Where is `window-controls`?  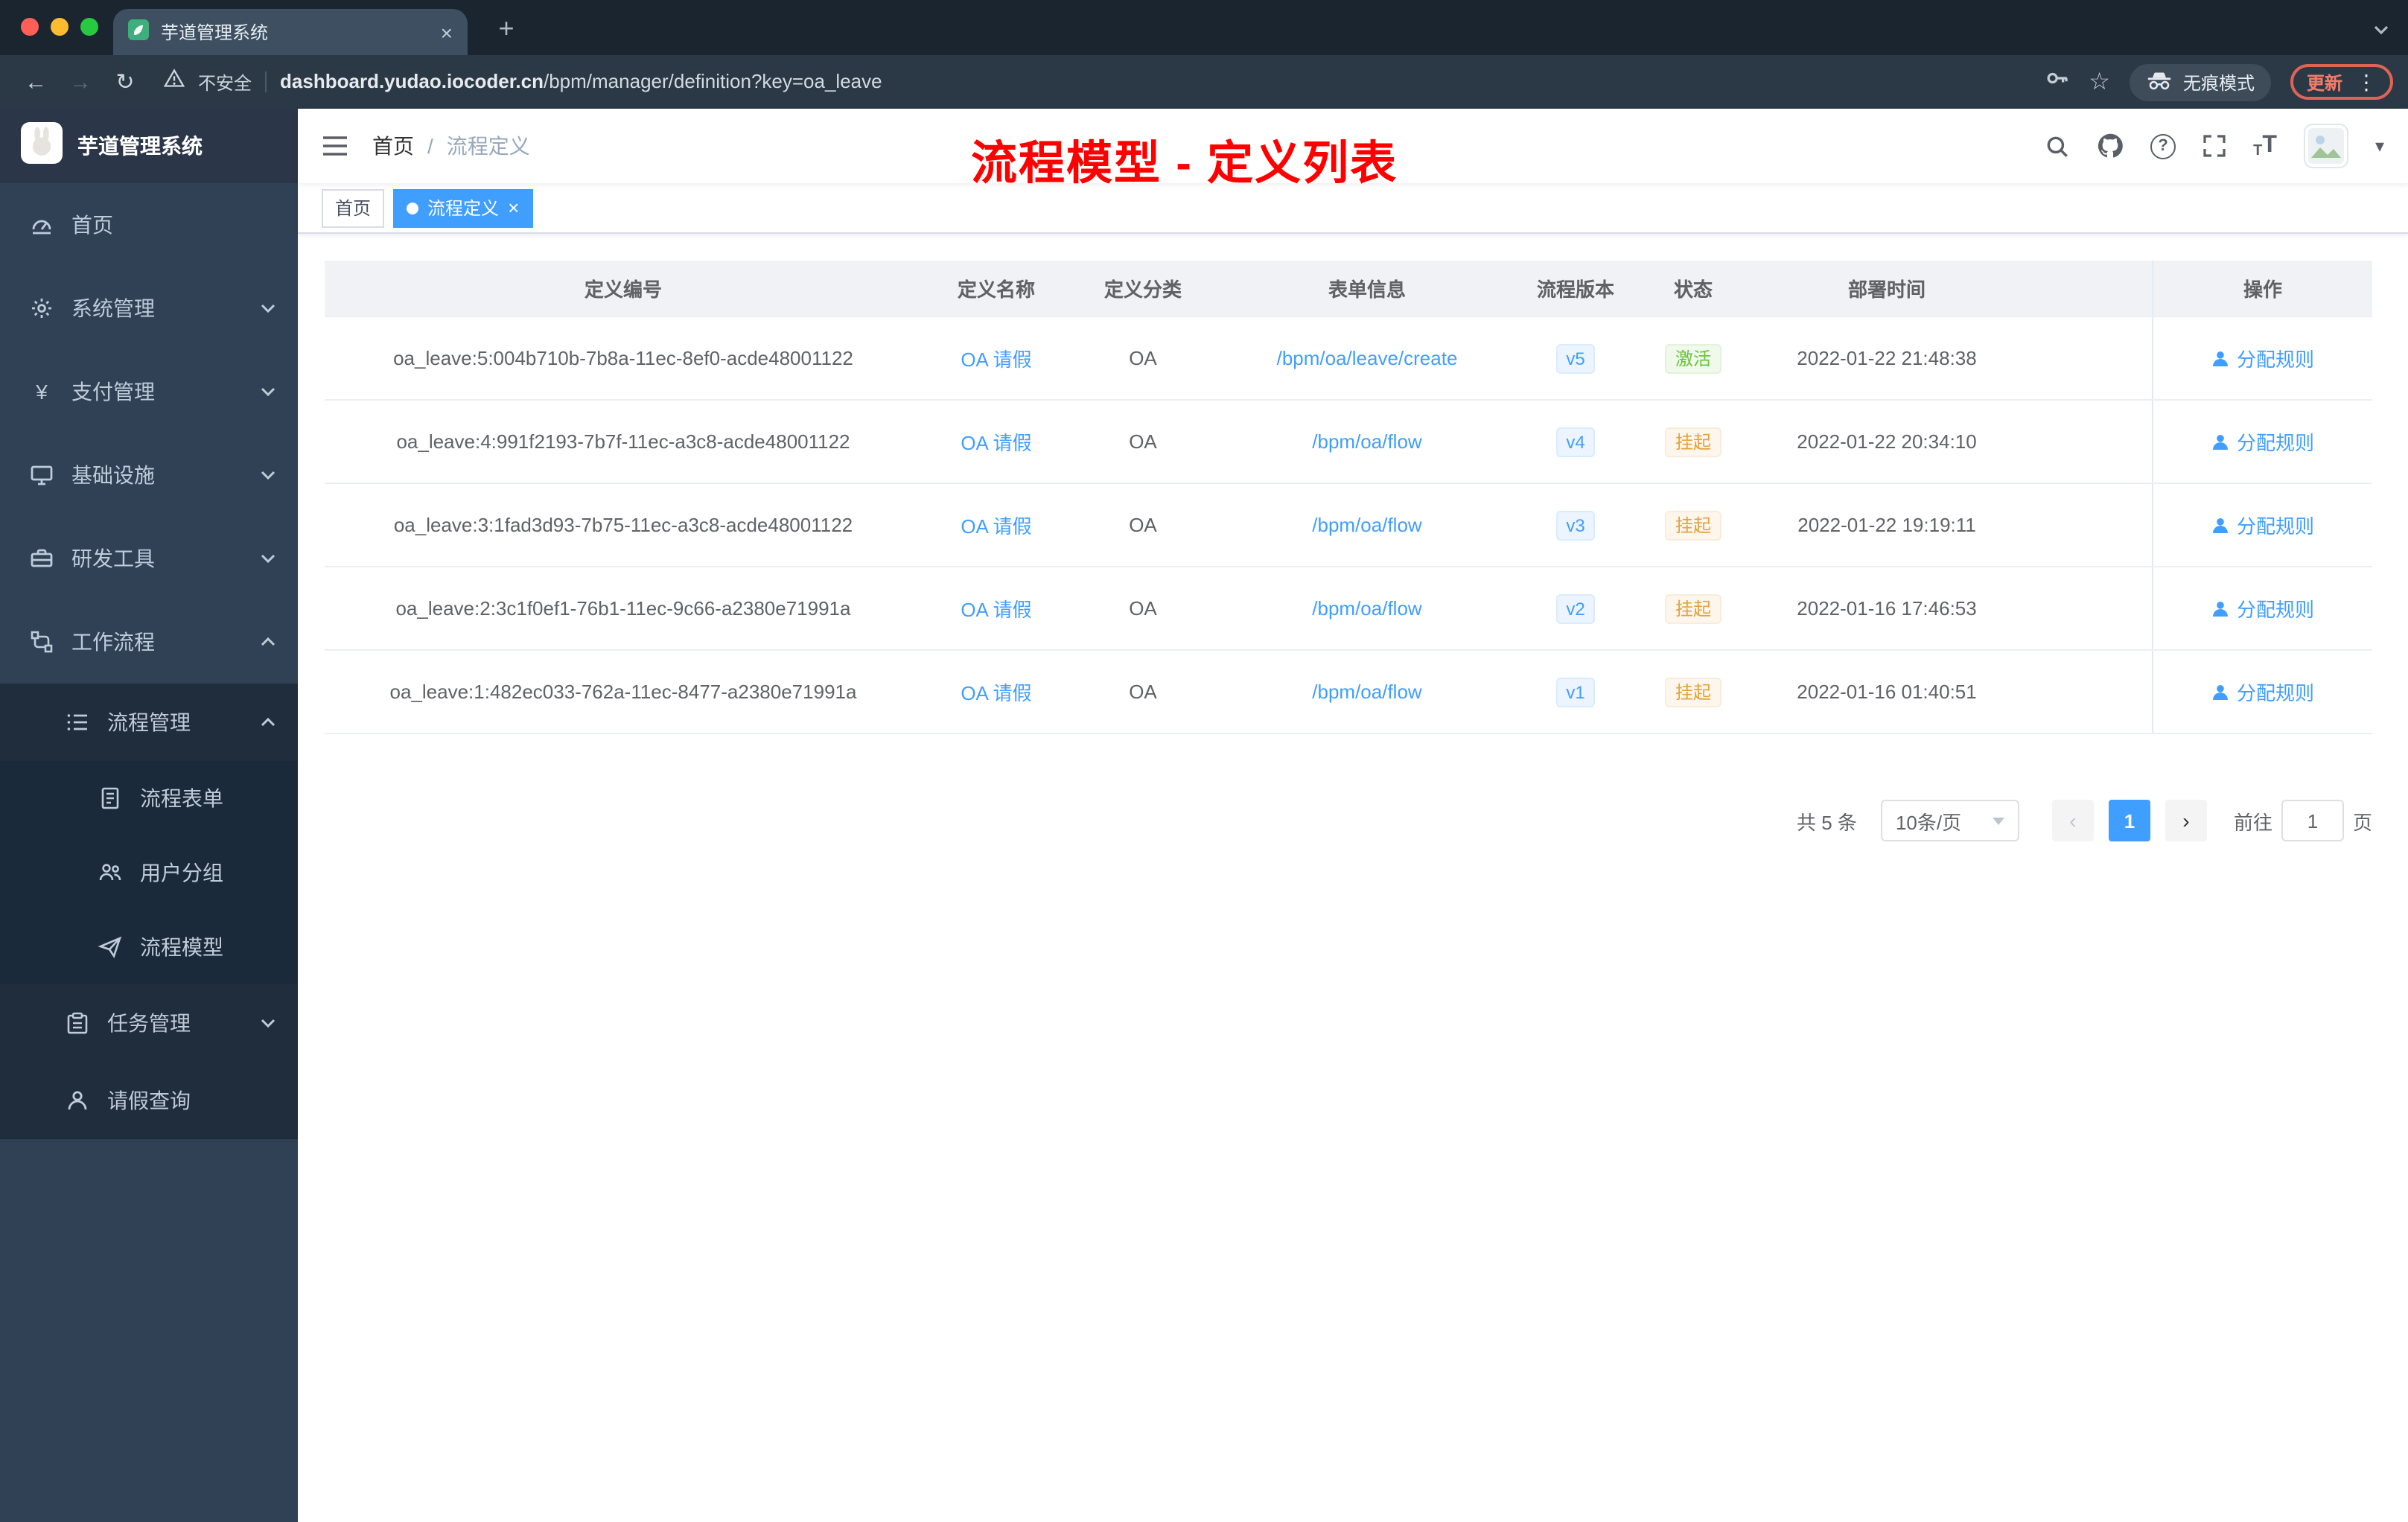 window-controls is located at coordinates (59, 27).